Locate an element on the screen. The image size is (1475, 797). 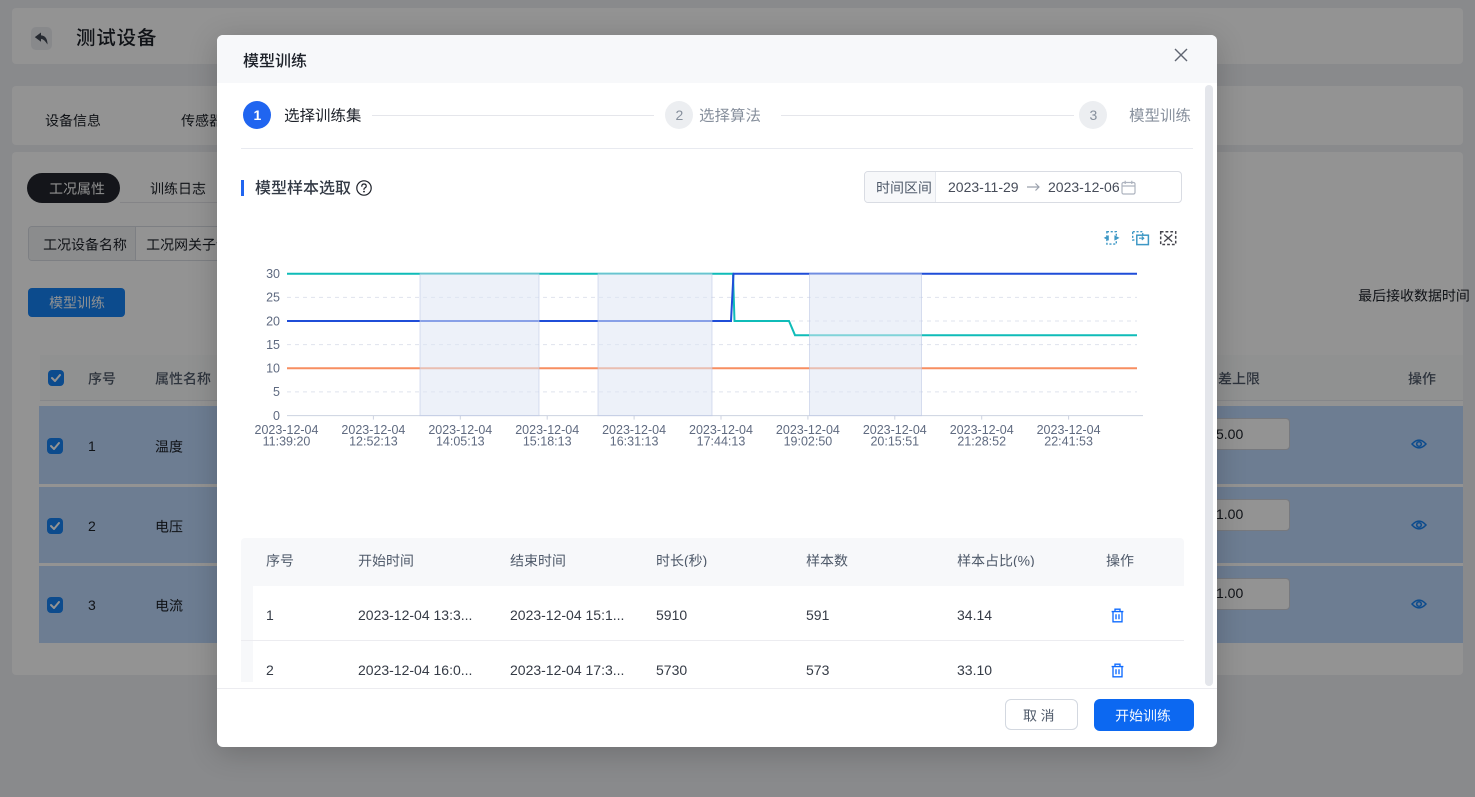
svg-text: 11:39:20 is located at coordinates (287, 442).